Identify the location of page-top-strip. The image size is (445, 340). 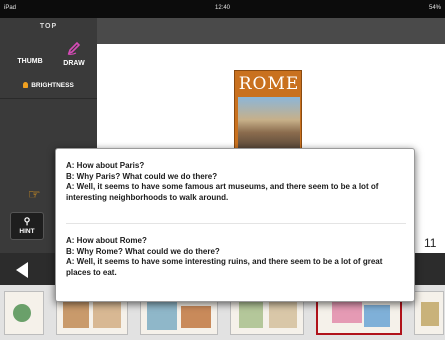
(271, 31).